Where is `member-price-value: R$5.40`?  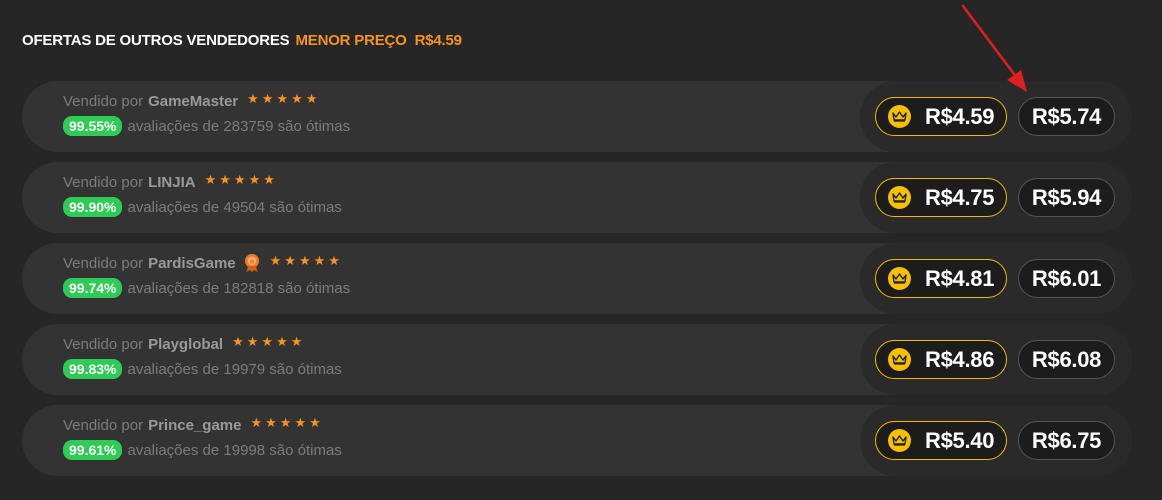
member-price-value: R$5.40 is located at coordinates (960, 440).